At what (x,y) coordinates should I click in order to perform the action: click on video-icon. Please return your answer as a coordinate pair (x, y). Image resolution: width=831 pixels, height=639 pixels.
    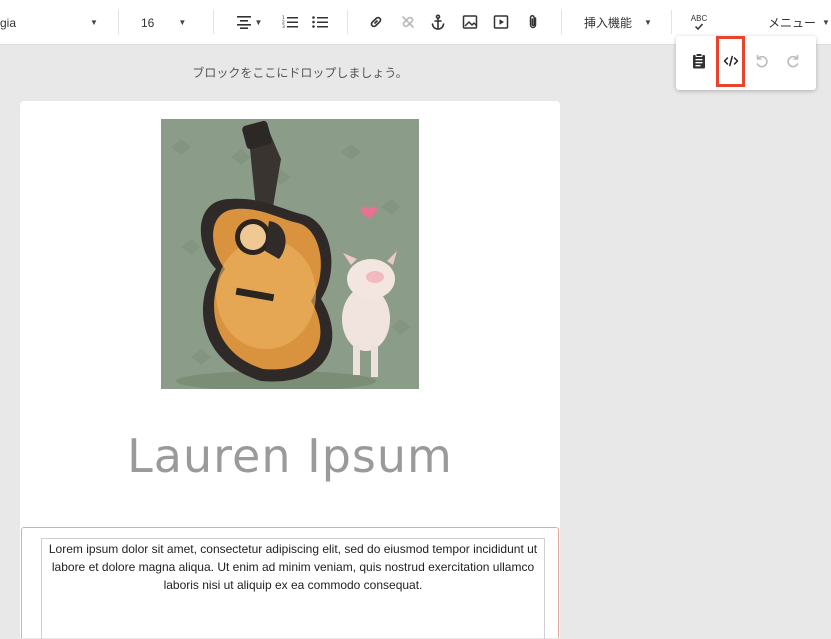
    Looking at the image, I should click on (501, 22).